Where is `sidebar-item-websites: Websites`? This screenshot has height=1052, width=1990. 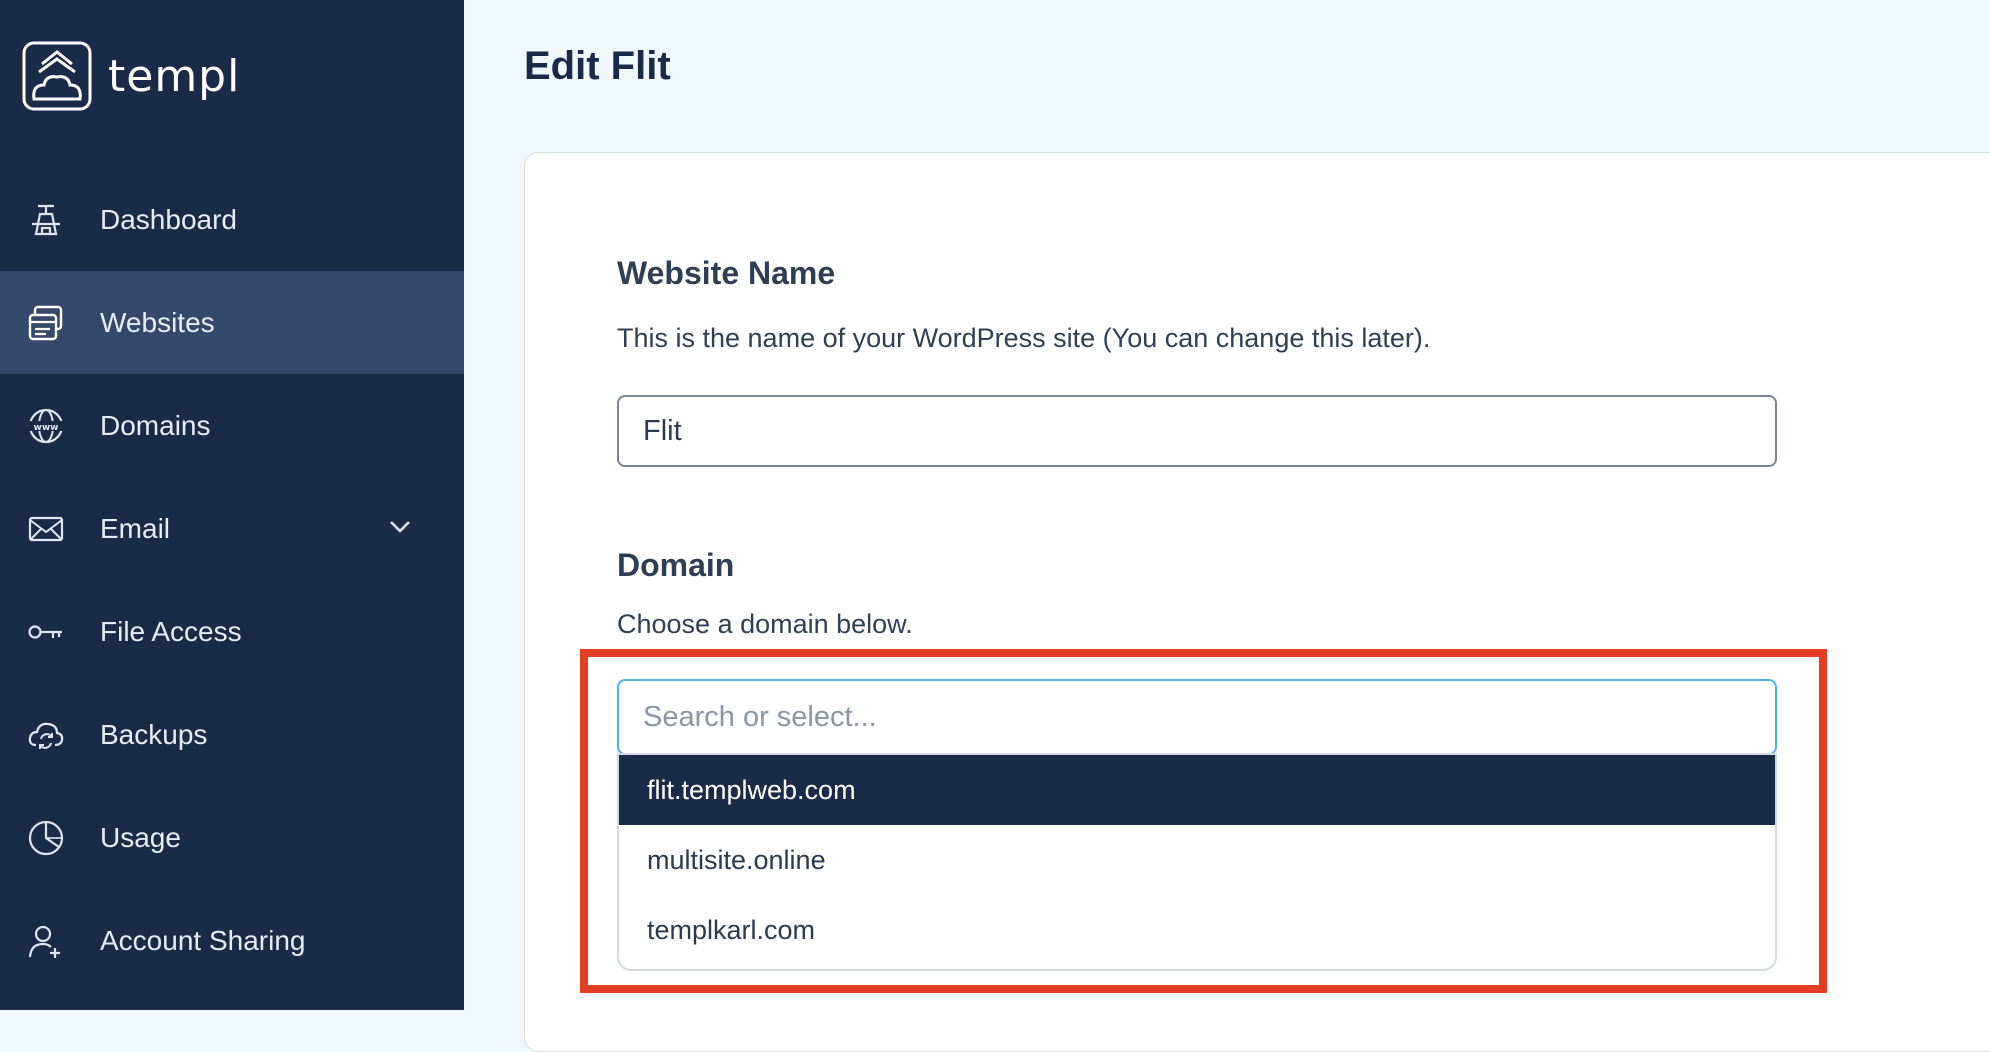 sidebar-item-websites: Websites is located at coordinates (232, 322).